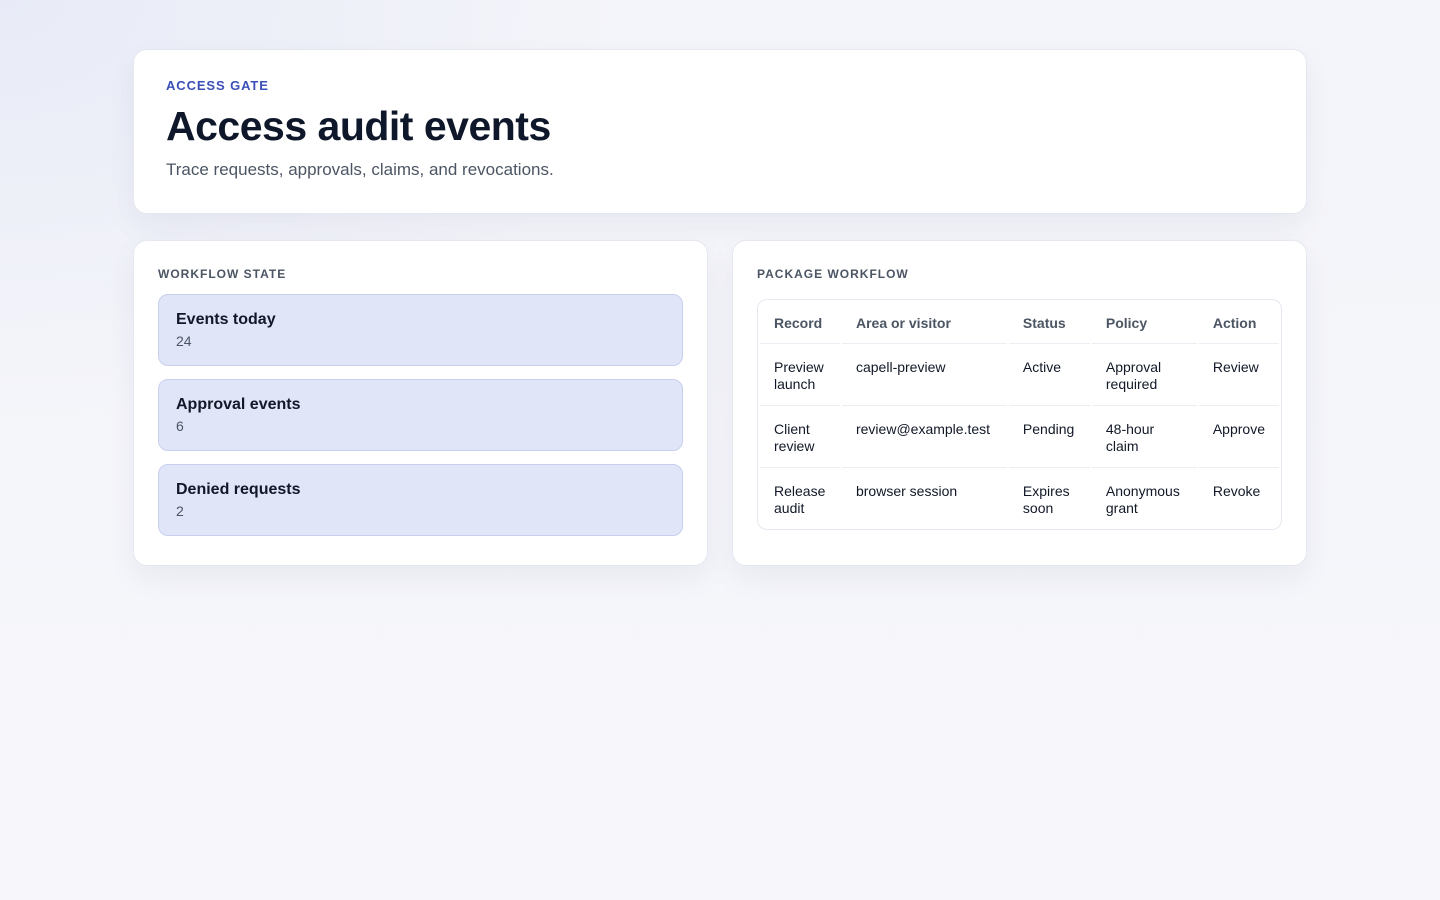  I want to click on stat-label: Approval events, so click(238, 404).